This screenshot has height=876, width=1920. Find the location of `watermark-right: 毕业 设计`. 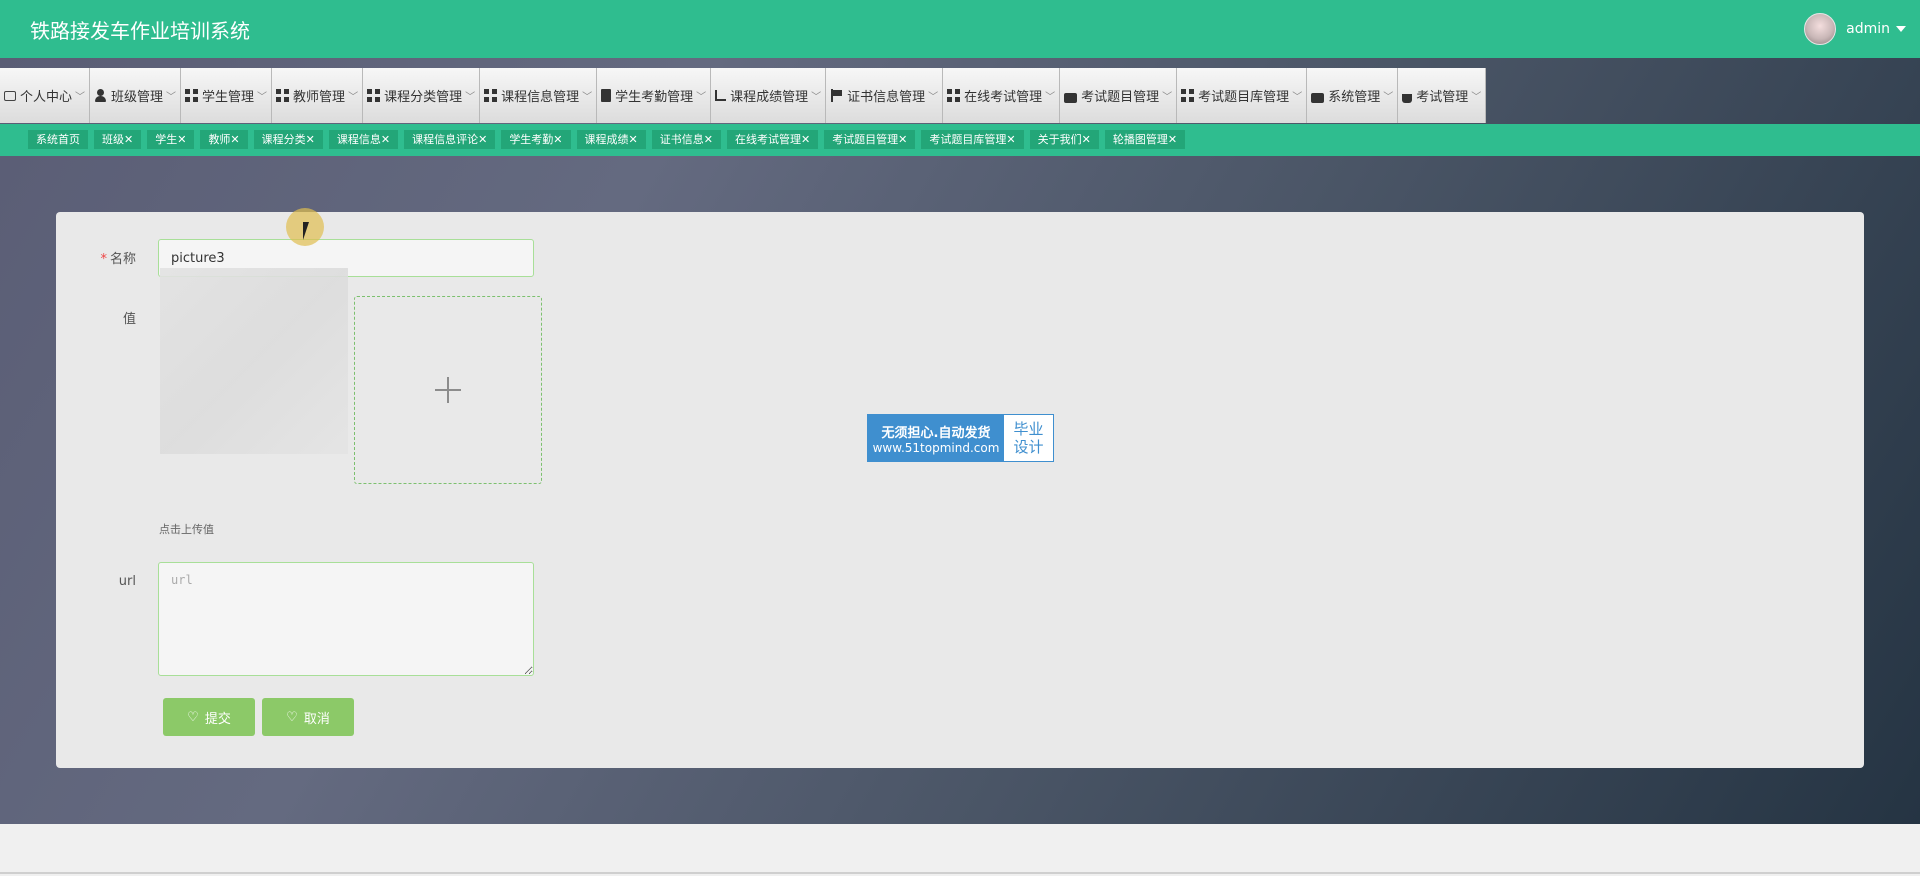

watermark-right: 毕业 设计 is located at coordinates (1028, 438).